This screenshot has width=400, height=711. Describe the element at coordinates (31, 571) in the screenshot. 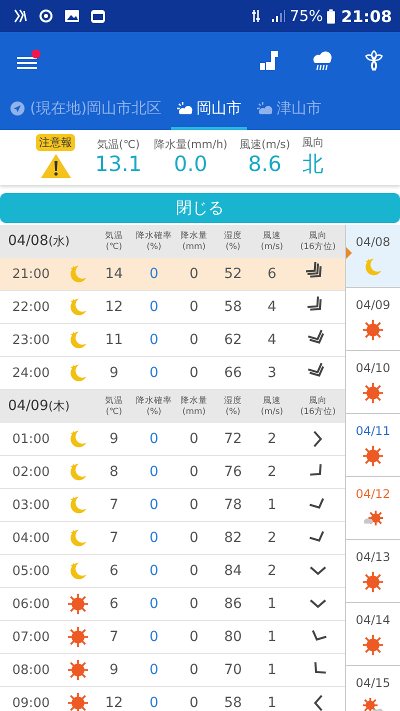

I see `time-cell-text: 05:00` at that location.